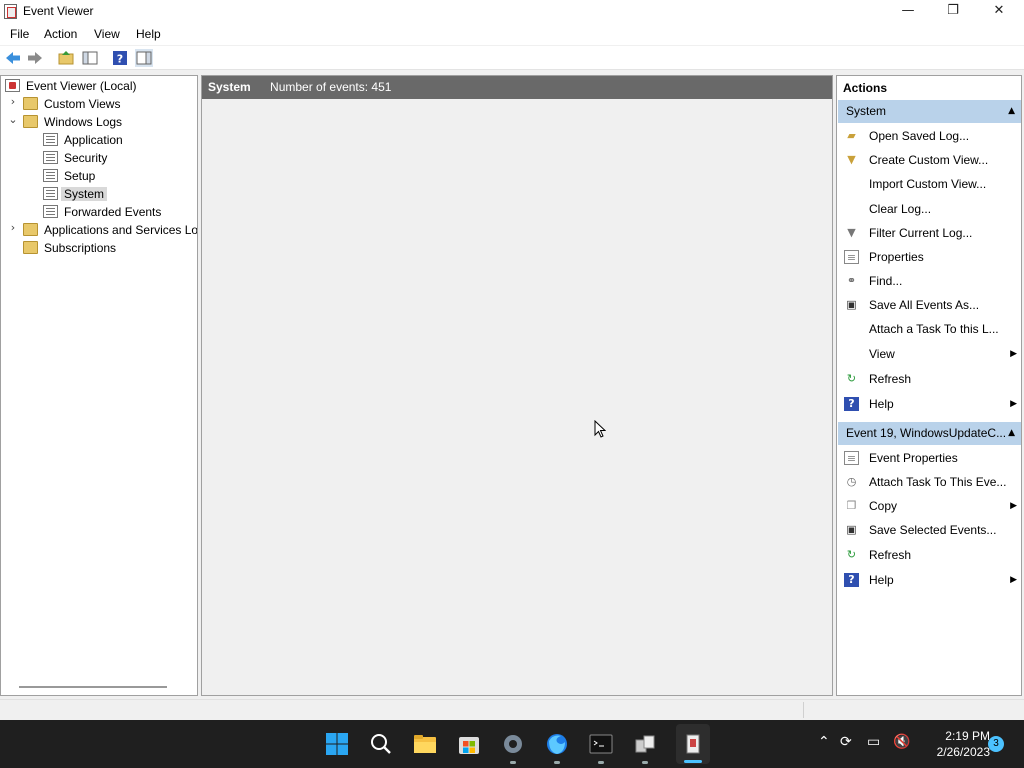 The width and height of the screenshot is (1024, 768). I want to click on clock: 2:19 PM 2/26/2023, so click(955, 744).